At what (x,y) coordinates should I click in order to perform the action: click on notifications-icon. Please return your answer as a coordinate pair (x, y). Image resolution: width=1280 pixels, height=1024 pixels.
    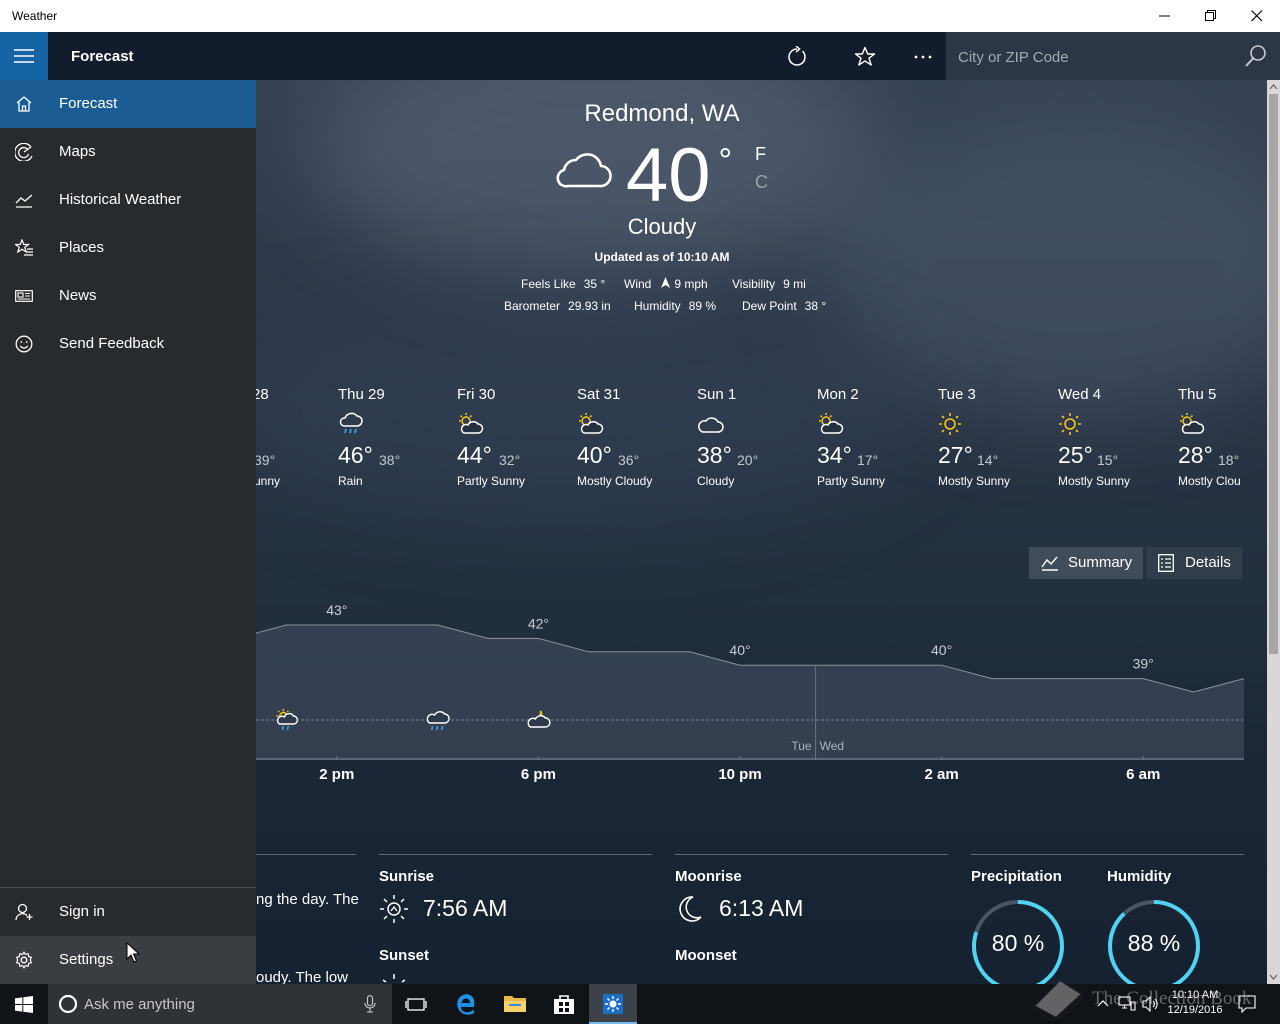
    Looking at the image, I should click on (1247, 1004).